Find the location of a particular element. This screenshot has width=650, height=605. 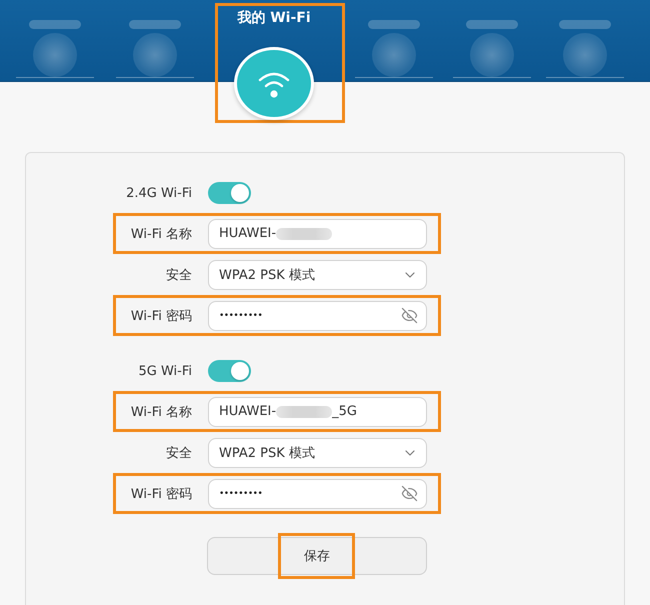

band-label: 5G Wi-Fi is located at coordinates (165, 371).